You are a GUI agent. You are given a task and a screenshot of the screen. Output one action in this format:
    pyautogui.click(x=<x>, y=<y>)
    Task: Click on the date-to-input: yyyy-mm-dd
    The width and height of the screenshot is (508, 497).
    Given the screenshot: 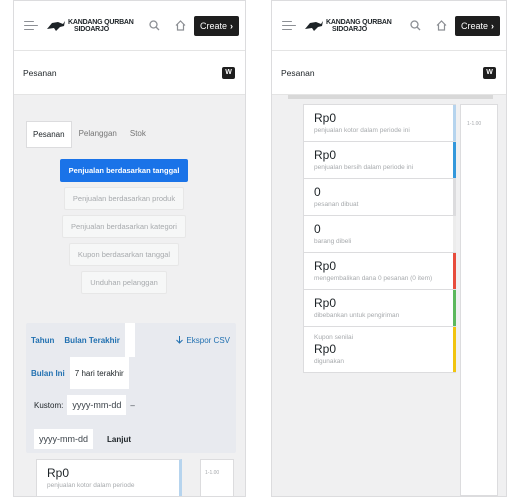 What is the action you would take?
    pyautogui.click(x=63, y=439)
    